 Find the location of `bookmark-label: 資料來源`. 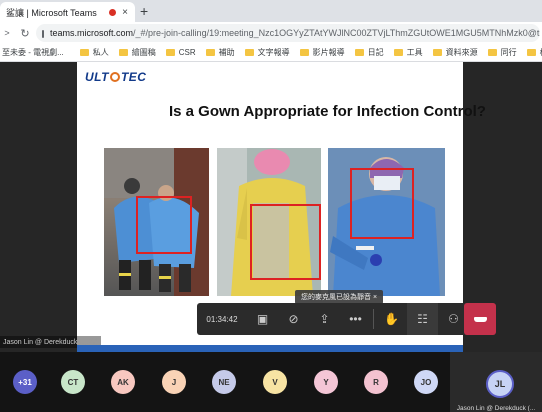

bookmark-label: 資料來源 is located at coordinates (461, 52).